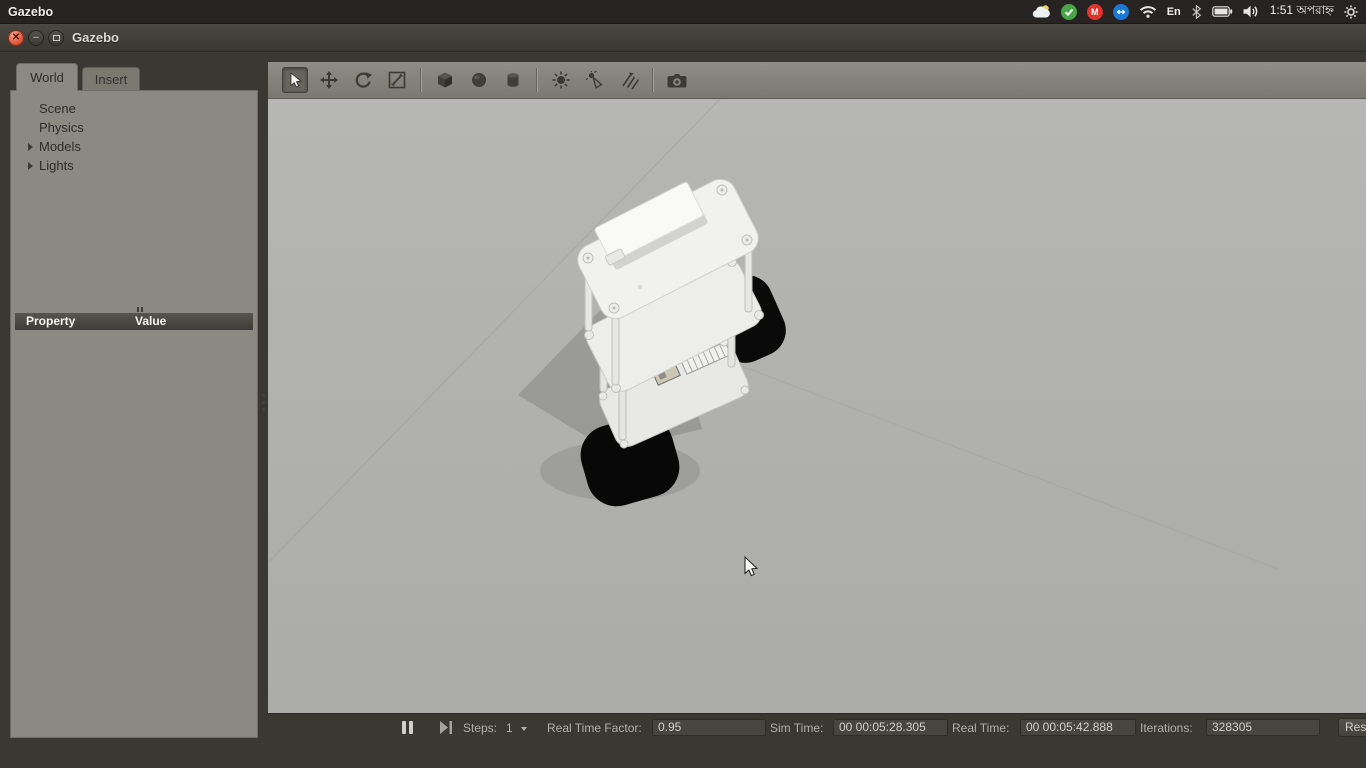 The height and width of the screenshot is (768, 1366). Describe the element at coordinates (263, 402) in the screenshot. I see `panel-splitter-handle` at that location.